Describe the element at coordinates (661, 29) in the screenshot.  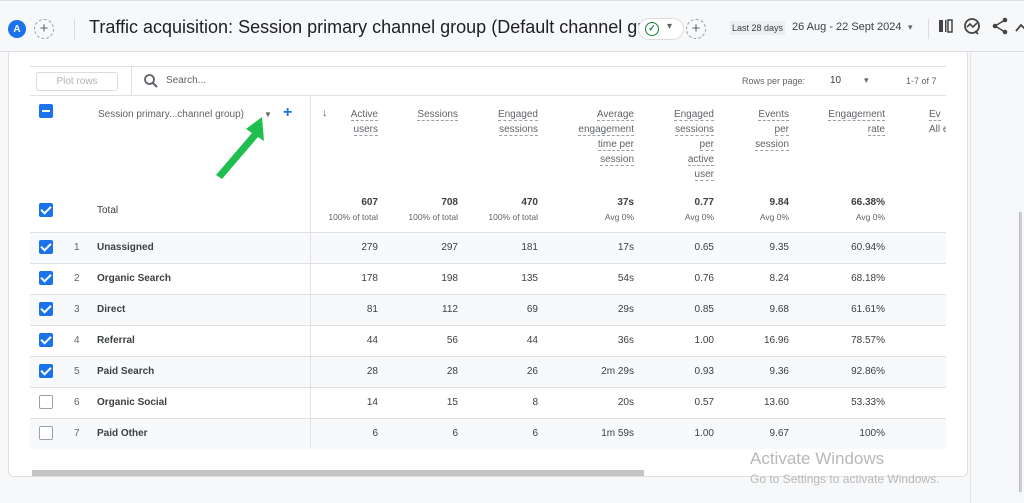
I see `report-status-chip: ✓ ▾` at that location.